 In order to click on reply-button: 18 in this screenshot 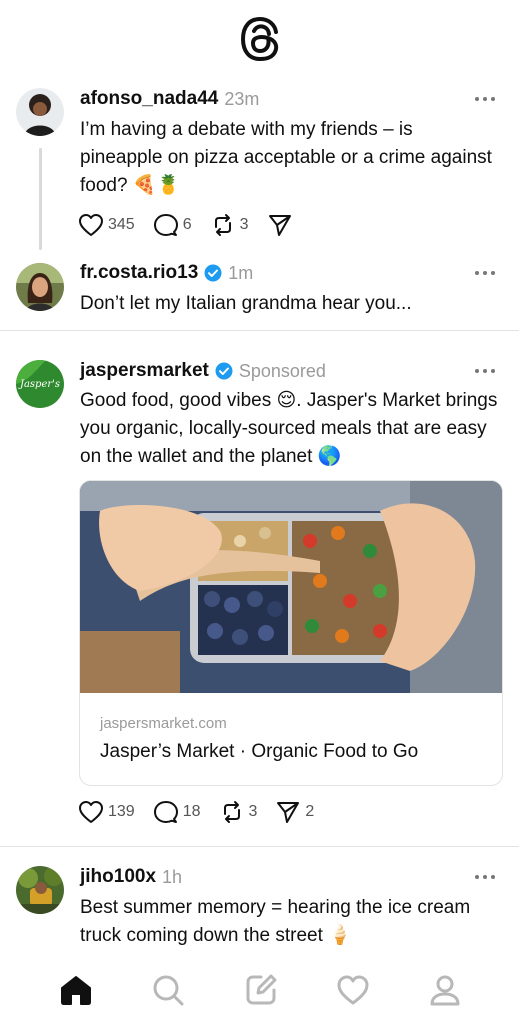, I will do `click(177, 812)`.